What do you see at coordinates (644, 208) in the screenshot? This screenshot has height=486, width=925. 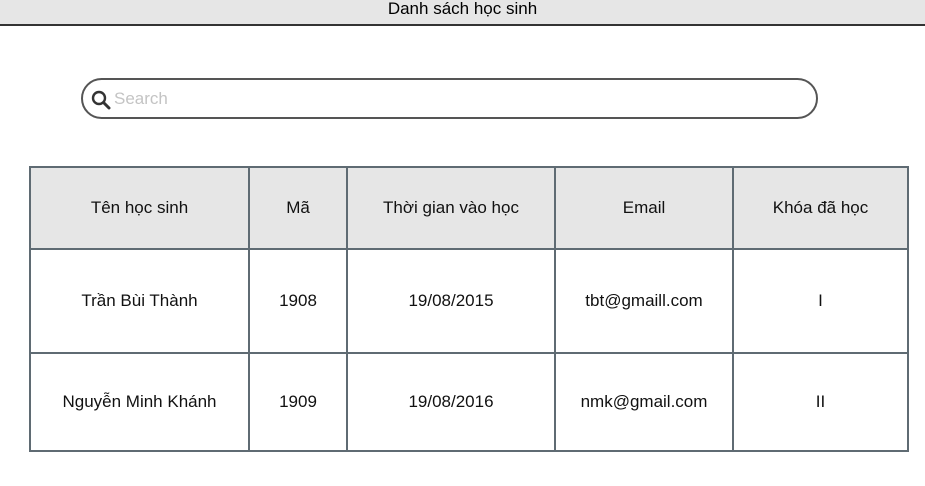 I see `column-header-email: Email` at bounding box center [644, 208].